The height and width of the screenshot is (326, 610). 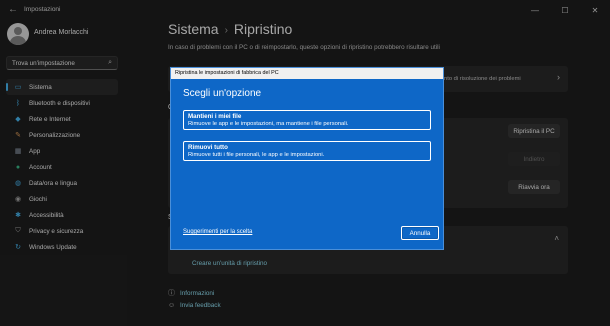 What do you see at coordinates (217, 232) in the screenshot?
I see `help-choosing-link: Suggerimenti per la scelta` at bounding box center [217, 232].